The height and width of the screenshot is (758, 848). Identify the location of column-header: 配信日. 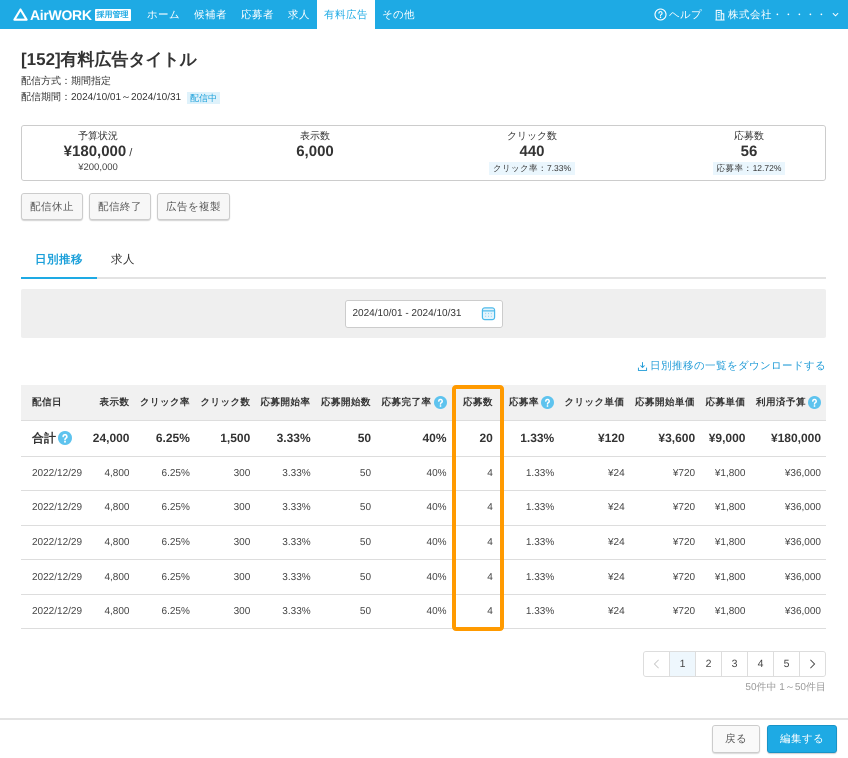
(47, 402).